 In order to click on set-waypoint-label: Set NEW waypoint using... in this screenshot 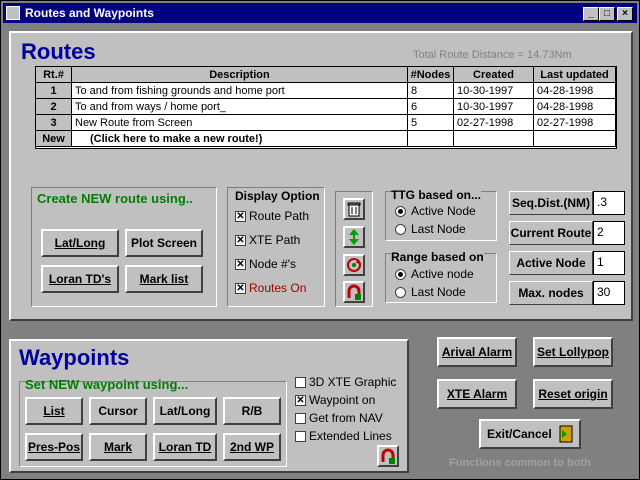, I will do `click(107, 384)`.